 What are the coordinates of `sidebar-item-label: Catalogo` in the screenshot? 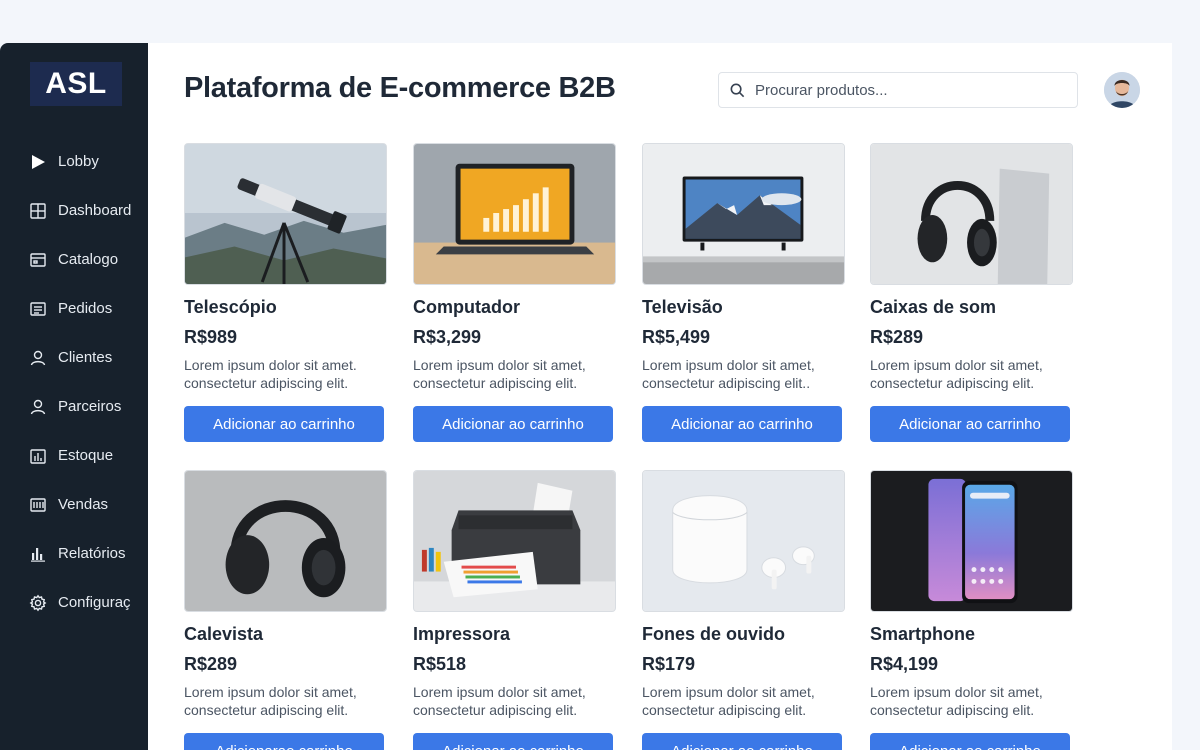 It's located at (88, 259).